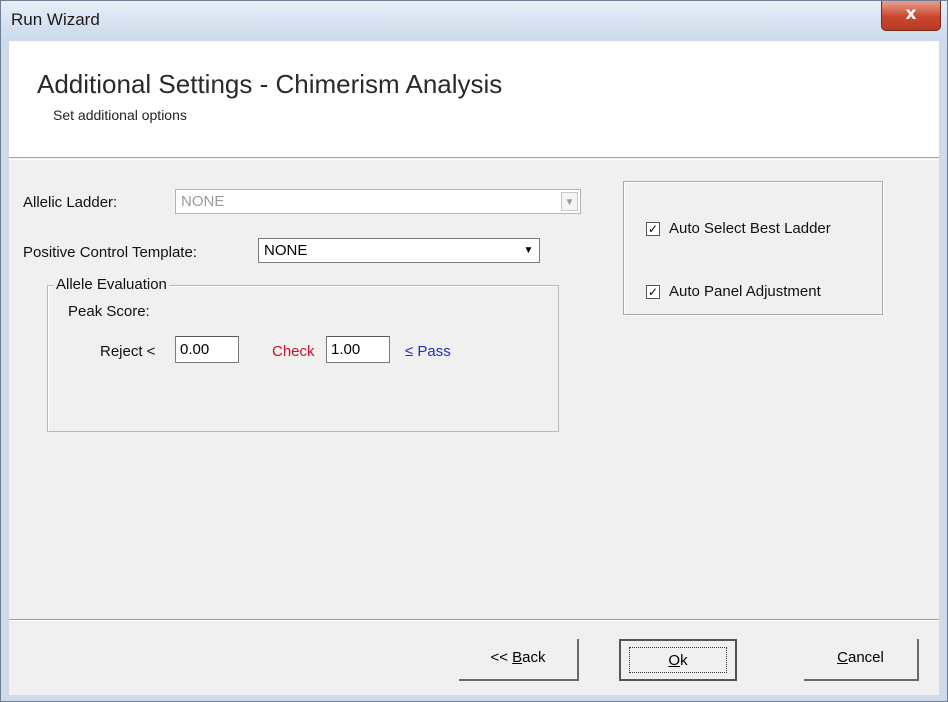  Describe the element at coordinates (865, 657) in the screenshot. I see `cancel-button-label: ancel` at that location.